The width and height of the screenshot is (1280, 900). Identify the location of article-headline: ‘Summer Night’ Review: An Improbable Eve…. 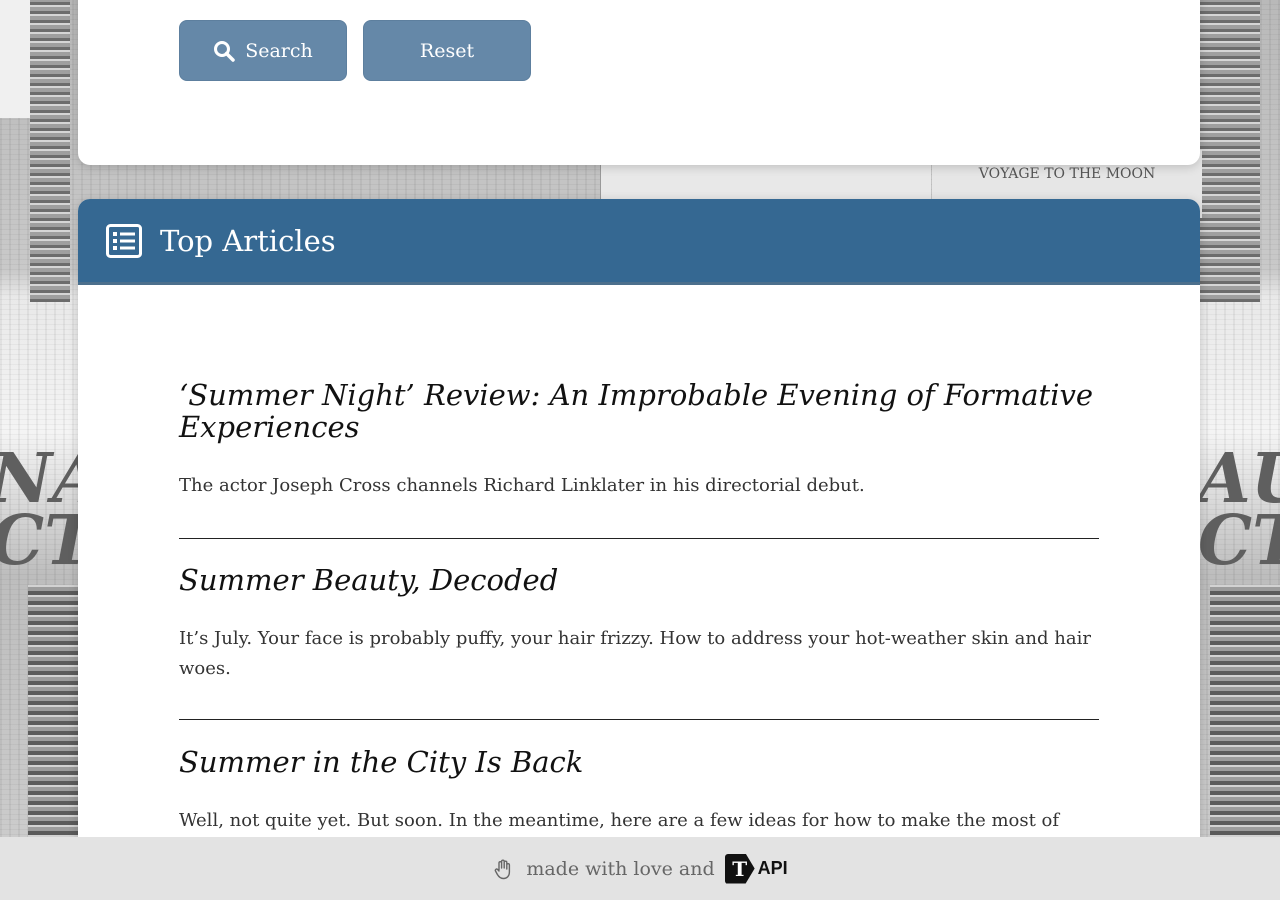
(639, 411).